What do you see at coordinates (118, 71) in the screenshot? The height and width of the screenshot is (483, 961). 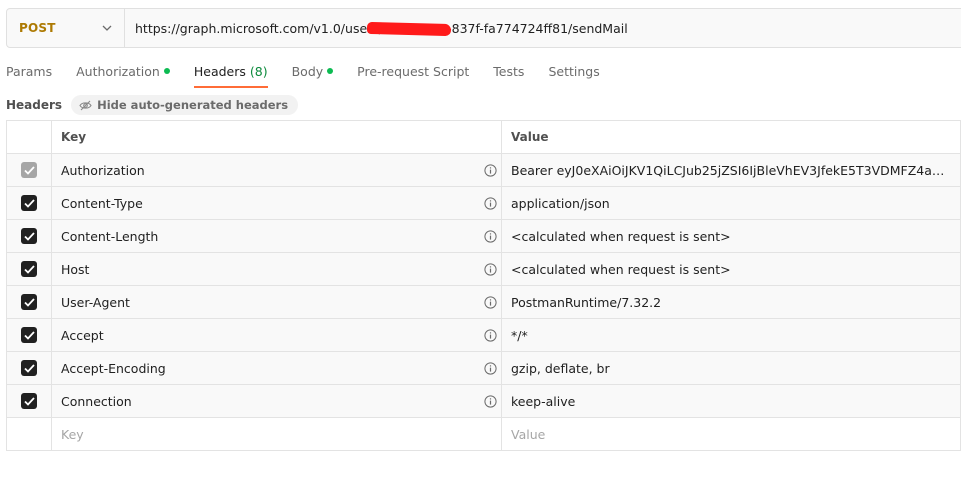 I see `tab-label: Authorization` at bounding box center [118, 71].